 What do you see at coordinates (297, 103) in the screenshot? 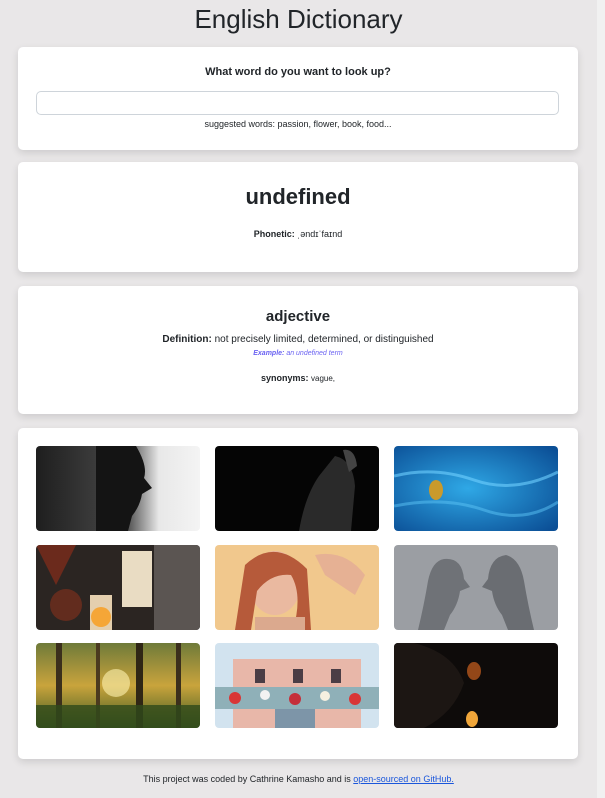
I see `search-input` at bounding box center [297, 103].